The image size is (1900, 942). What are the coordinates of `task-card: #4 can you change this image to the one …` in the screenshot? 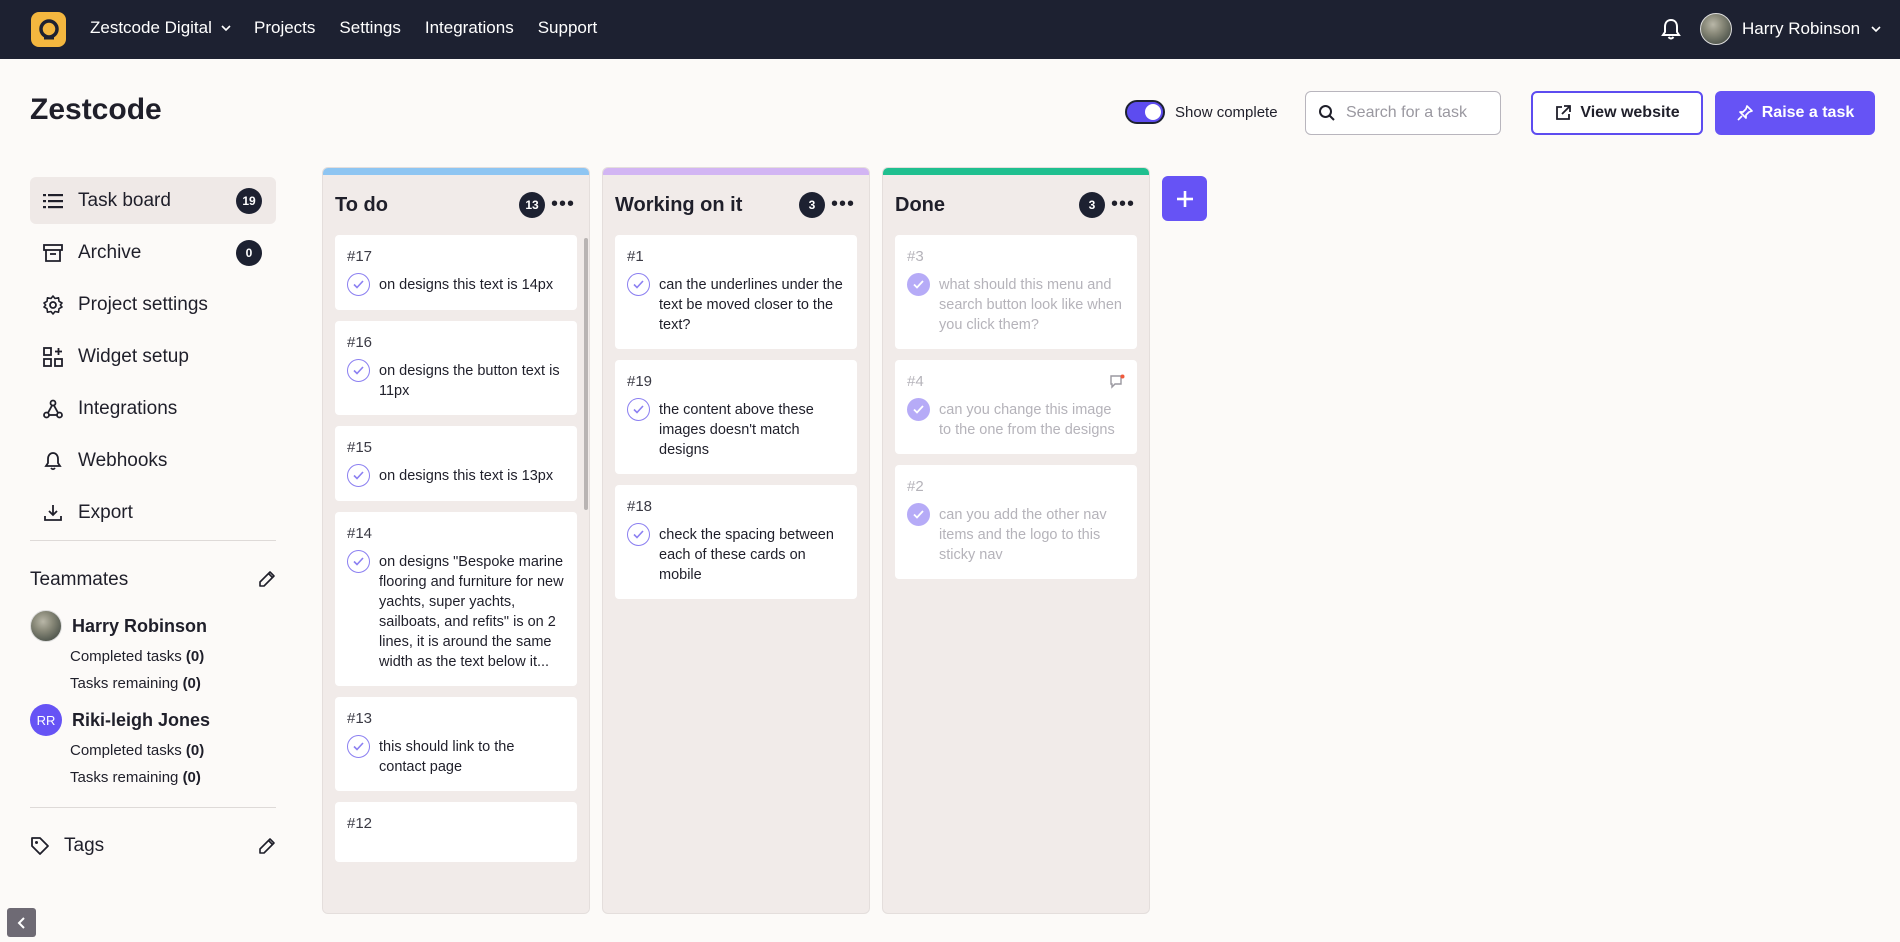 It's located at (1016, 407).